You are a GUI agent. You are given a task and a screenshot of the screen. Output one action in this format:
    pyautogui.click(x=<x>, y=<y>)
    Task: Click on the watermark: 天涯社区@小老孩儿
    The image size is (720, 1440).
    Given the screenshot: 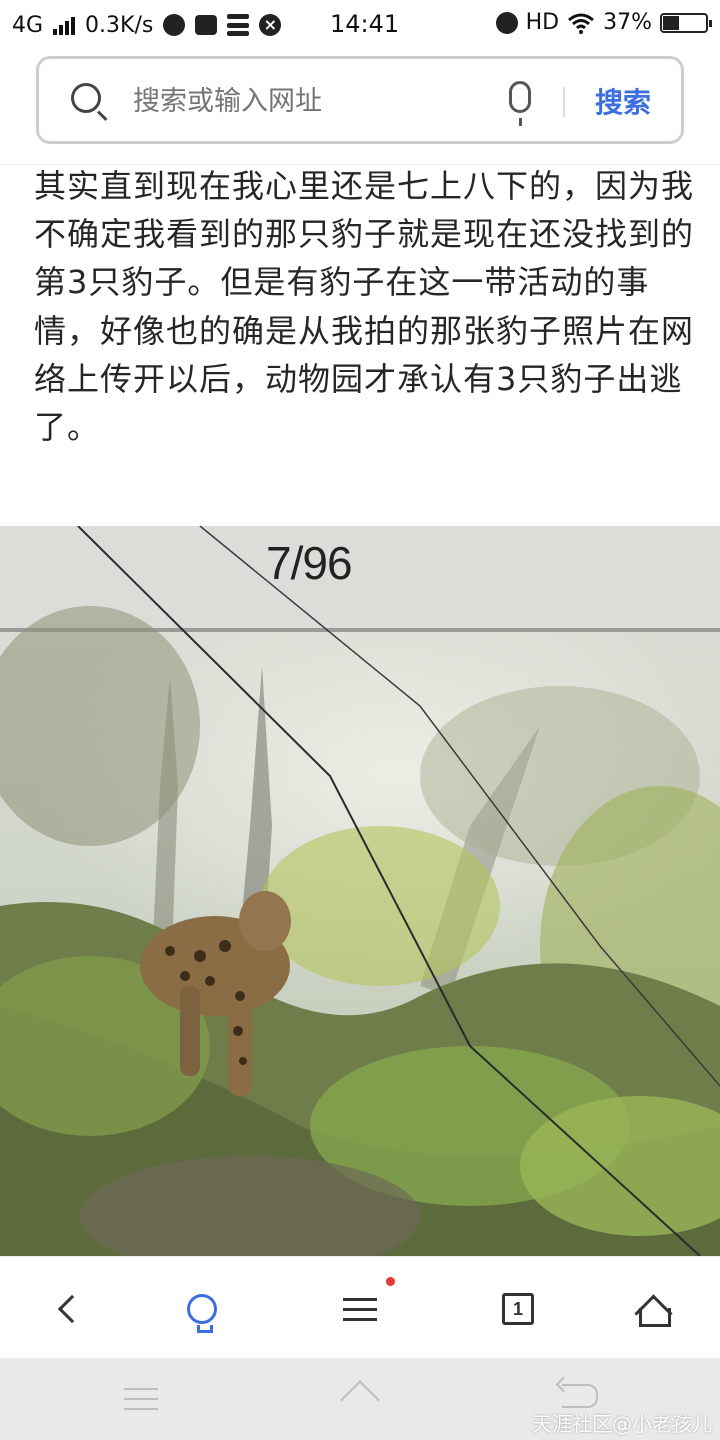 What is the action you would take?
    pyautogui.click(x=622, y=1424)
    